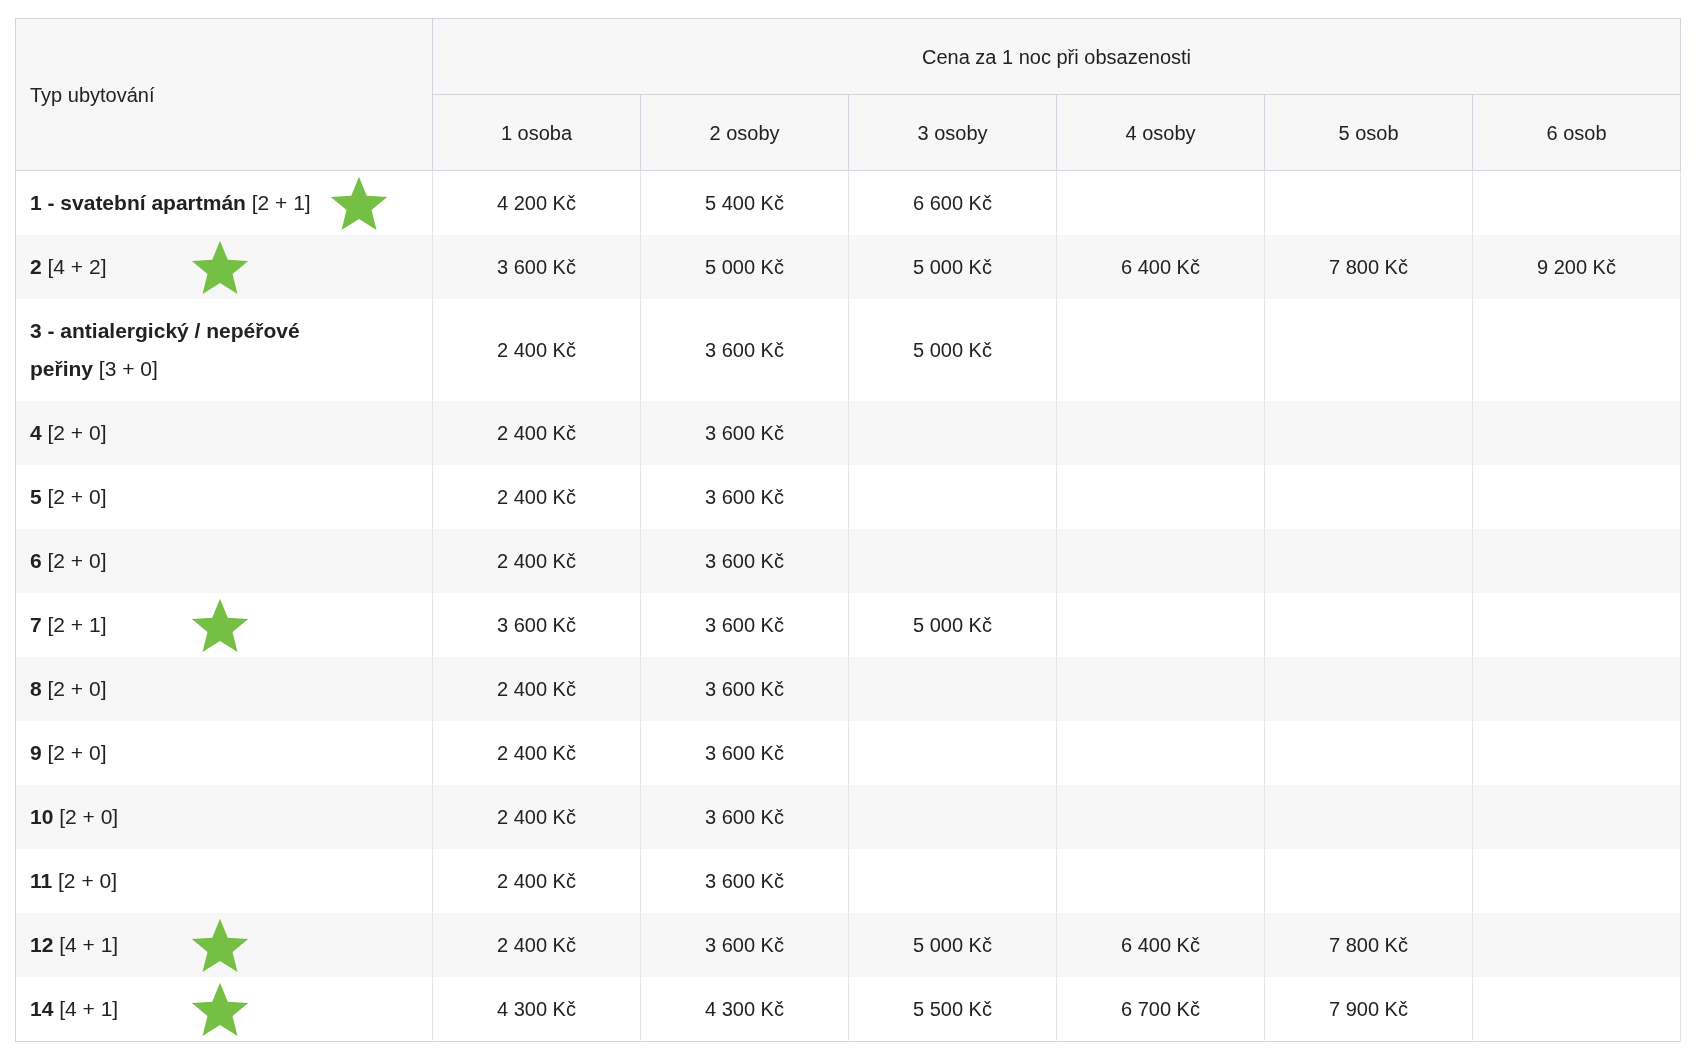  Describe the element at coordinates (69, 433) in the screenshot. I see `room-type: 4 [2 + 0]` at that location.